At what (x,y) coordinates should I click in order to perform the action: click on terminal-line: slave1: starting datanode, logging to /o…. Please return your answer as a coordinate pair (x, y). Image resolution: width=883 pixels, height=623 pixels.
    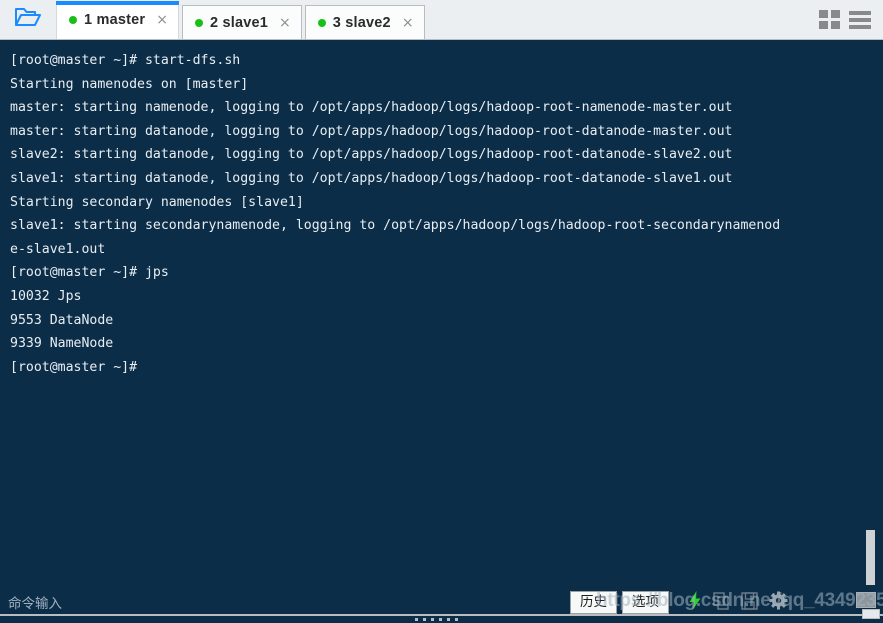
    Looking at the image, I should click on (371, 178).